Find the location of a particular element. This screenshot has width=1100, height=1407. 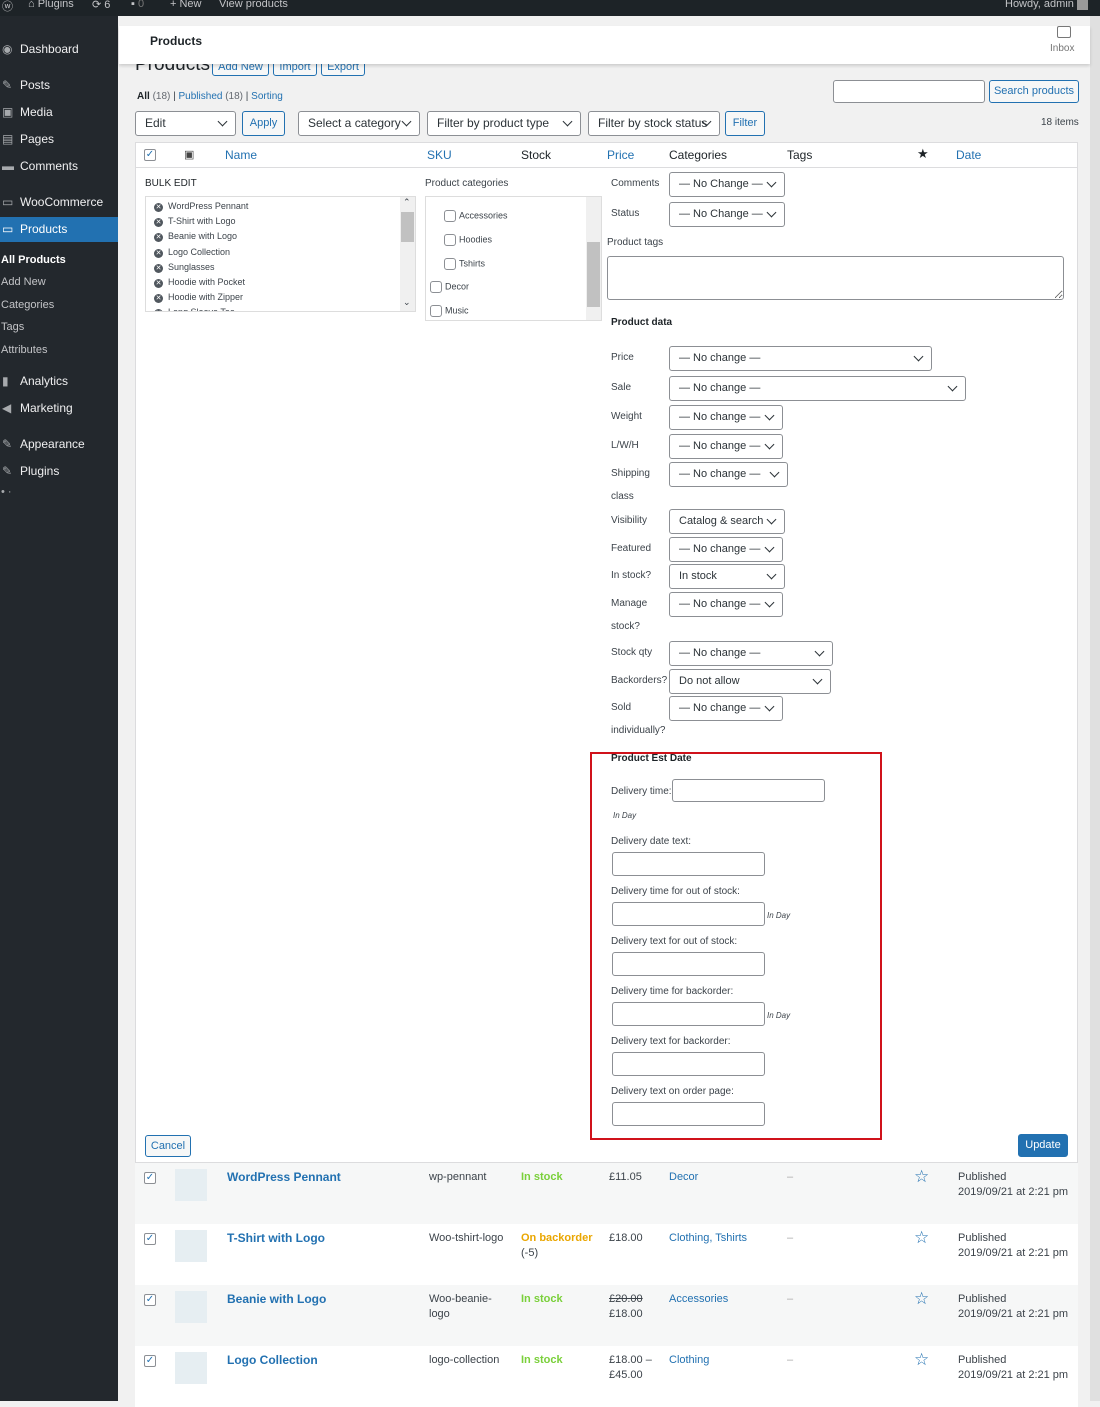

sidebar-item-comments: ▬ Comments is located at coordinates (59, 166).